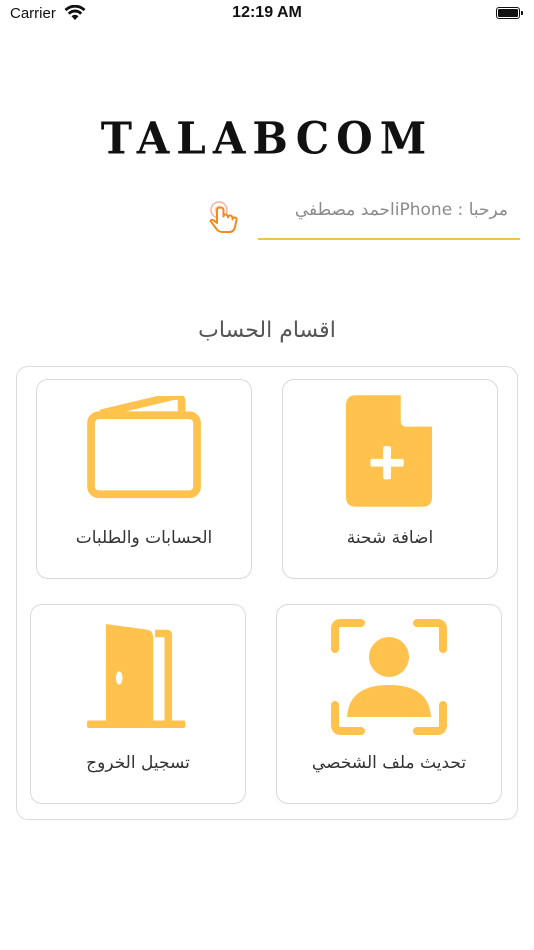  I want to click on door-exit-icon, so click(136, 676).